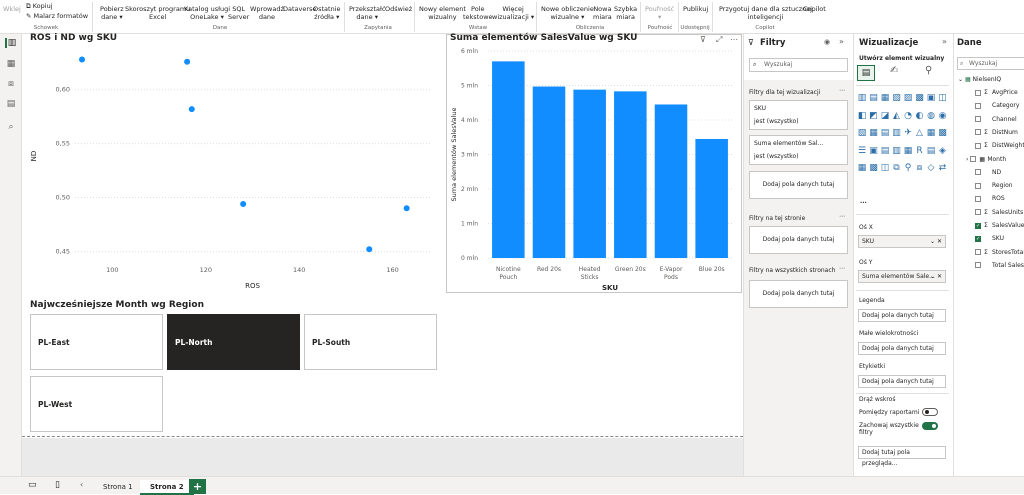 The image size is (1024, 495). Describe the element at coordinates (902, 241) in the screenshot. I see `x-axis-well: SKU ⌄ ✕` at that location.